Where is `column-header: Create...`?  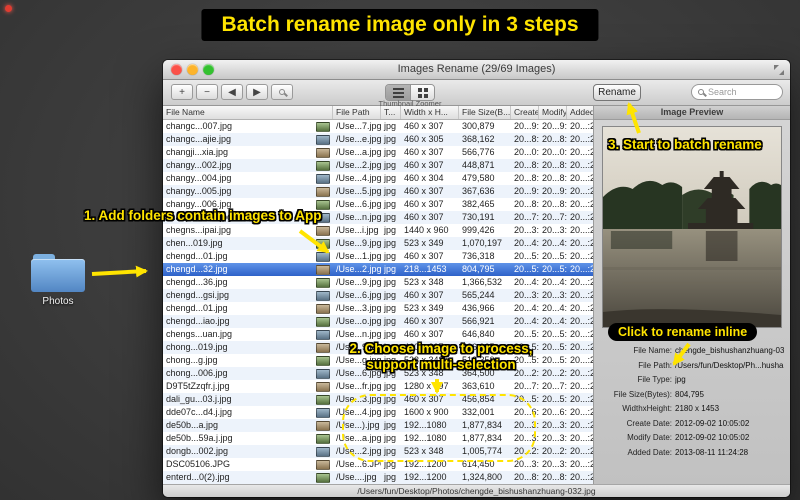
column-header: Create... is located at coordinates (525, 112).